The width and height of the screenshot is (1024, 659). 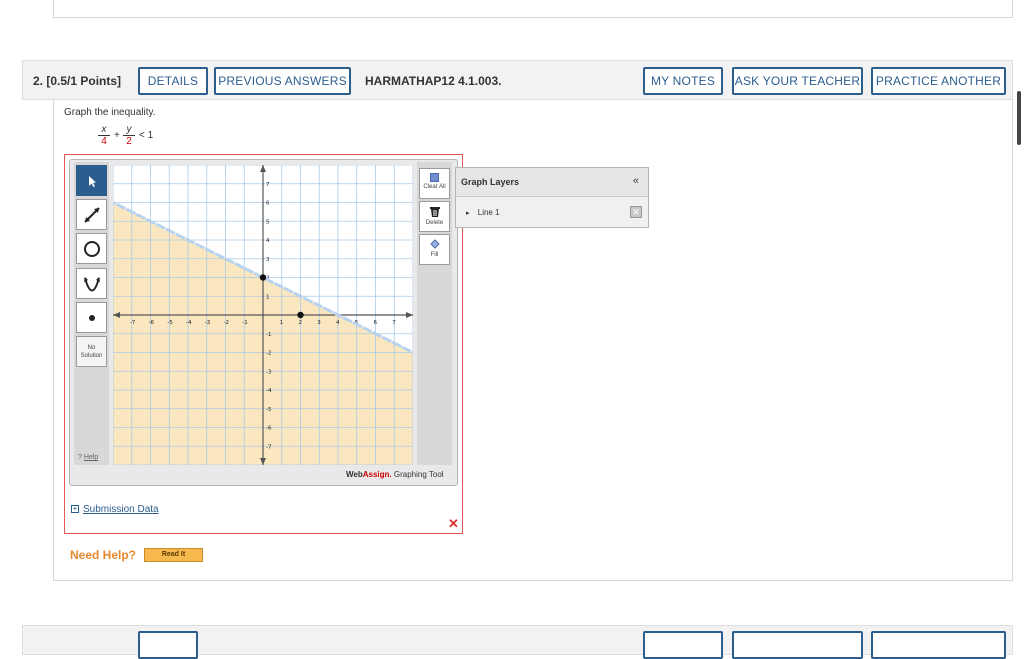 I want to click on y-tick-label: 4, so click(x=268, y=241).